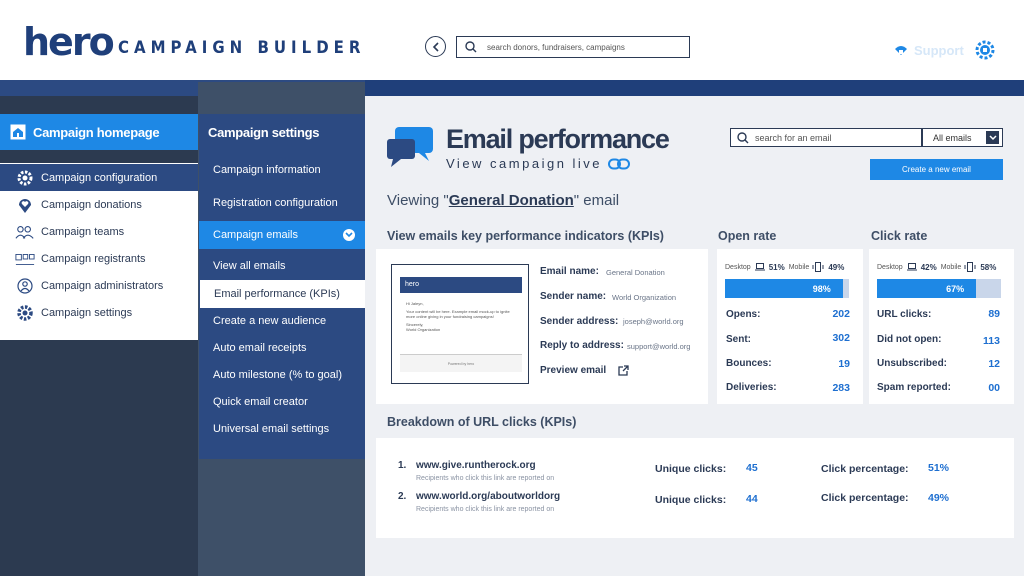 The width and height of the screenshot is (1024, 576). What do you see at coordinates (511, 200) in the screenshot?
I see `viewing-email-name: General Donation` at bounding box center [511, 200].